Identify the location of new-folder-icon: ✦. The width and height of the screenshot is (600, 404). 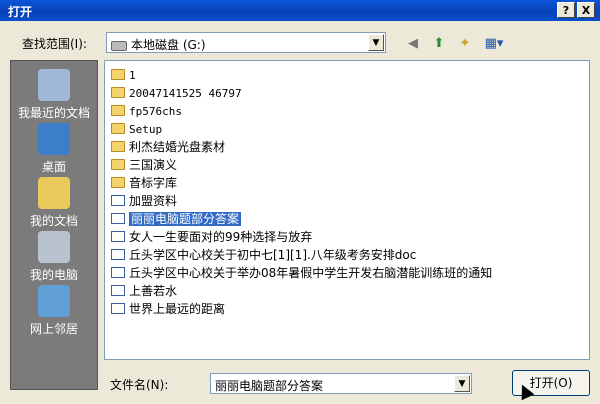
(465, 44).